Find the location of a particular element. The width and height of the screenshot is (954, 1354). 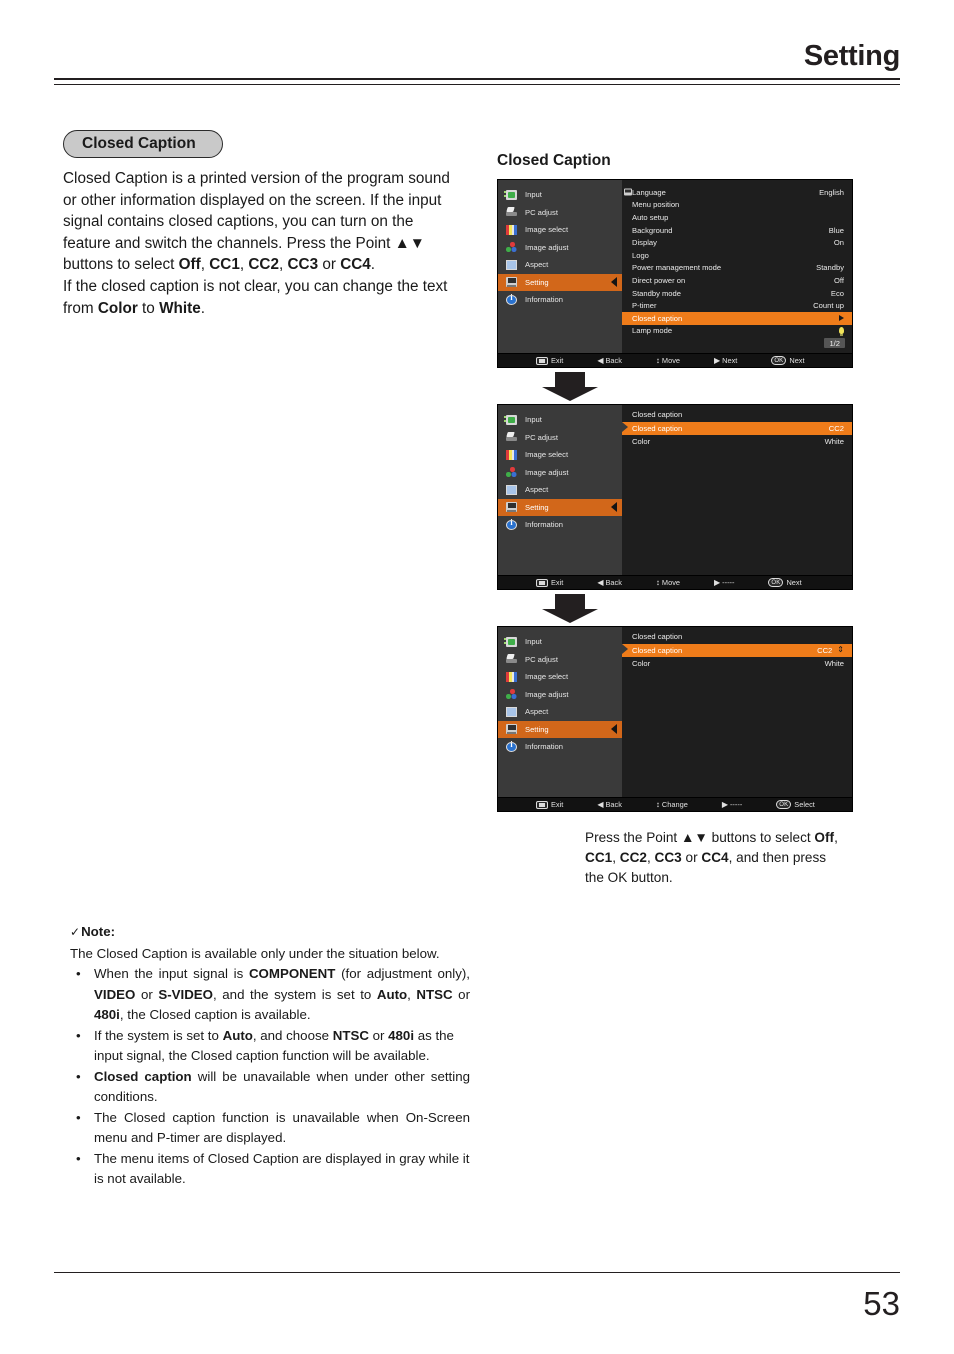

right-caption-run-9: CC4 is located at coordinates (715, 858).